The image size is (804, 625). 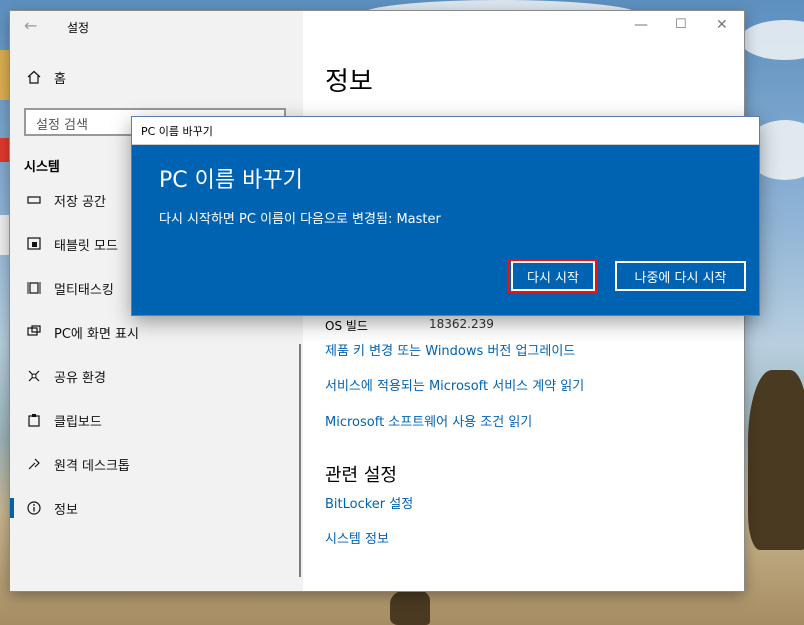 What do you see at coordinates (156, 420) in the screenshot?
I see `sidebar-item-clipboard: 클립보드` at bounding box center [156, 420].